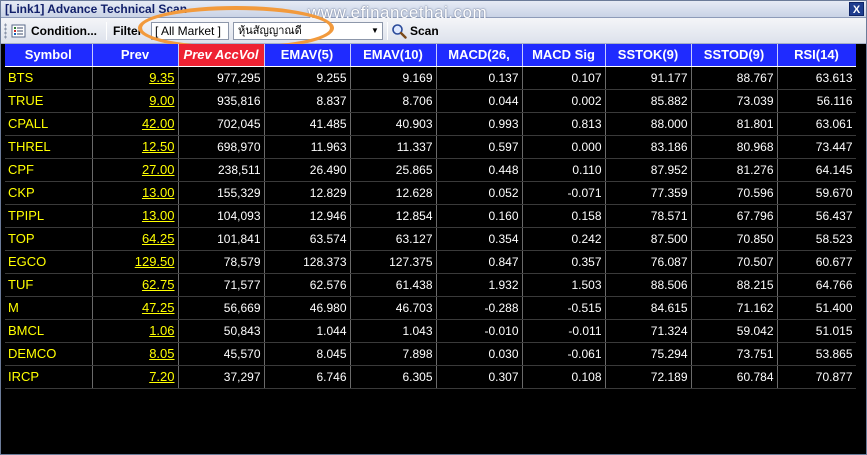  What do you see at coordinates (817, 78) in the screenshot?
I see `rsi-cell: 63.613` at bounding box center [817, 78].